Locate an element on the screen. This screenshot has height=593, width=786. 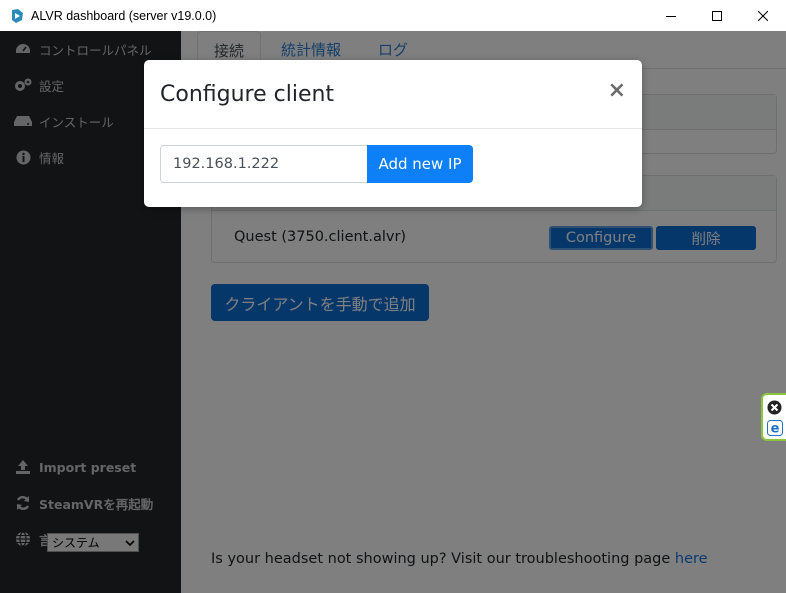
edge-e-icon: e is located at coordinates (775, 428).